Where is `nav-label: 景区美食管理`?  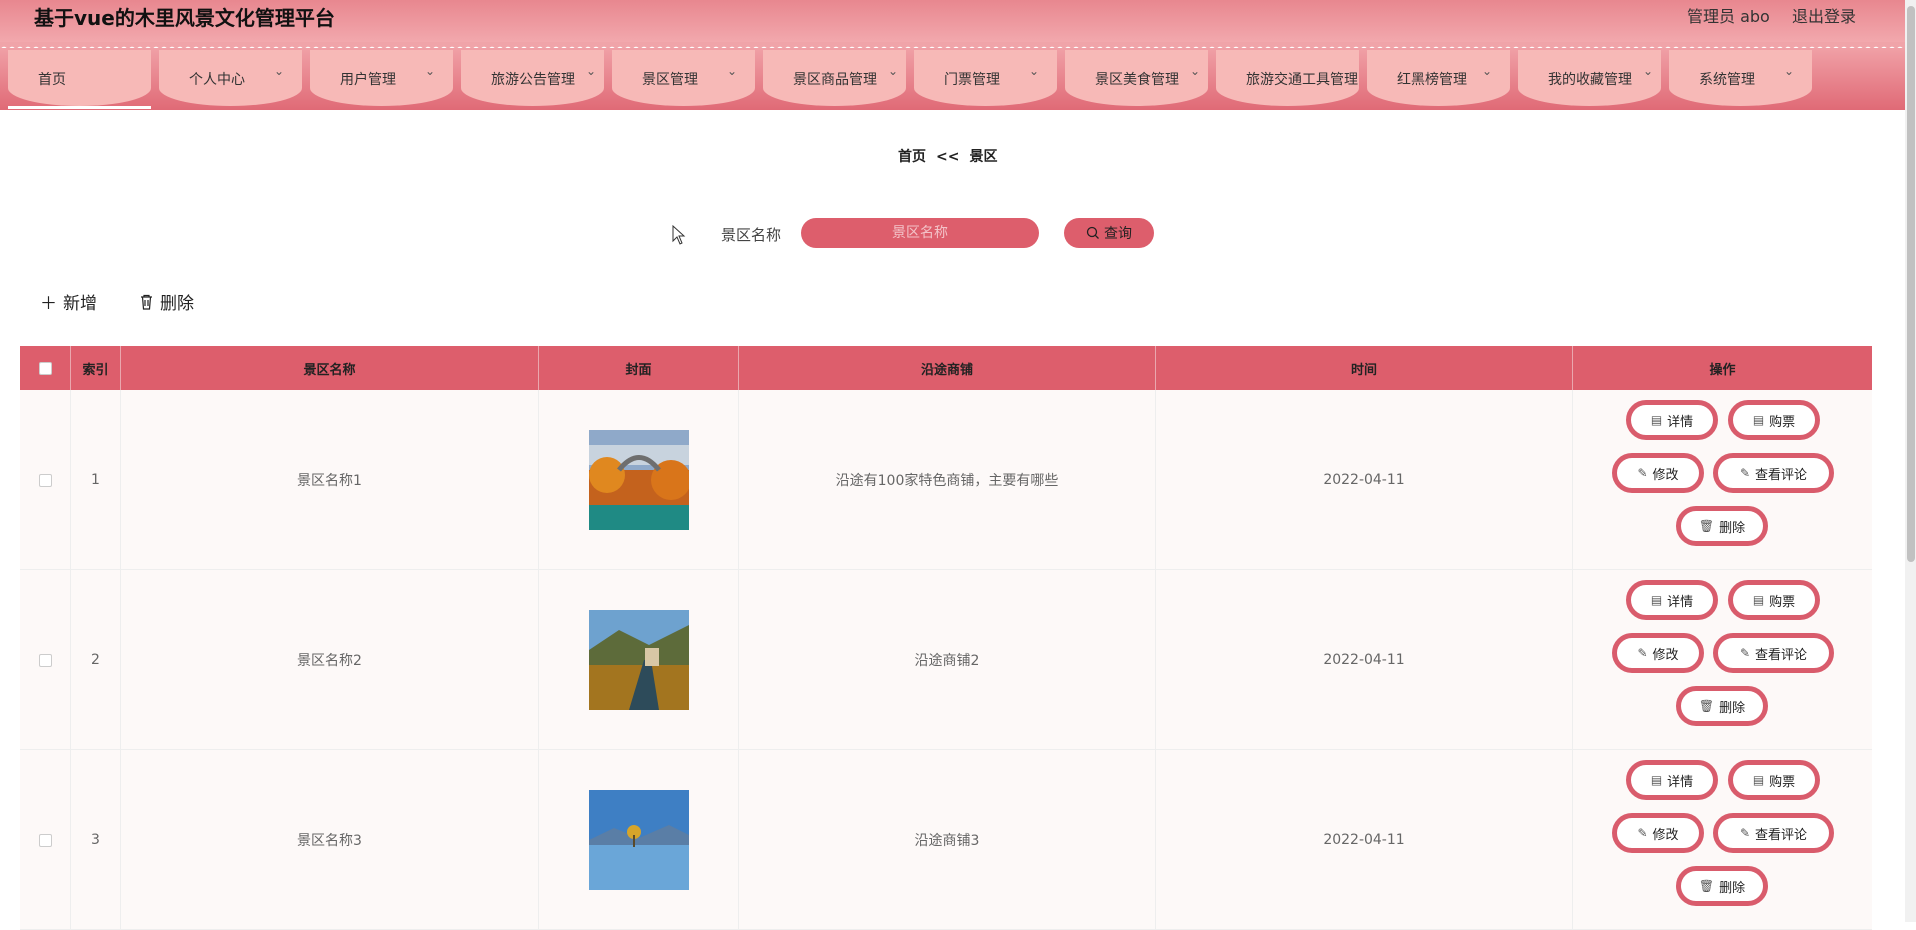
nav-label: 景区美食管理 is located at coordinates (1137, 80).